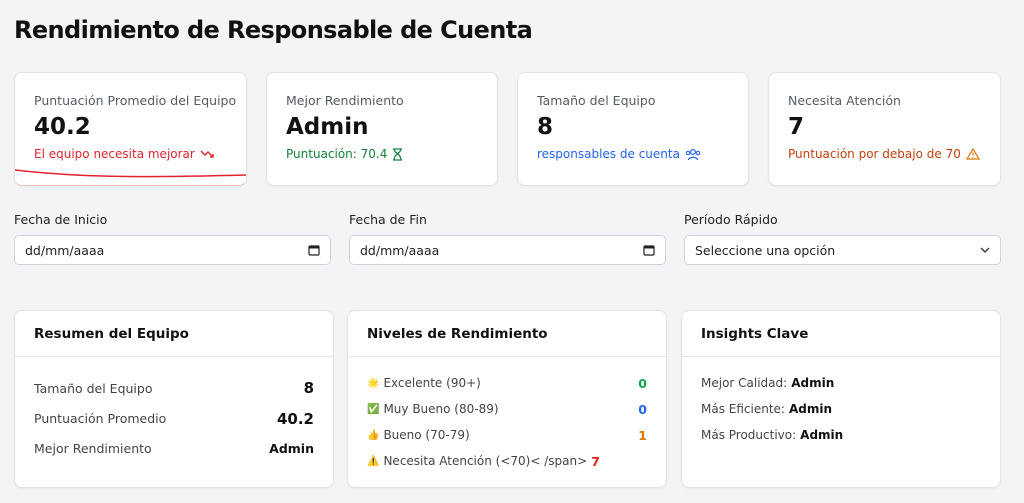 This screenshot has width=1024, height=503. Describe the element at coordinates (884, 154) in the screenshot. I see `stat-note: Puntuación por debajo de 70` at that location.